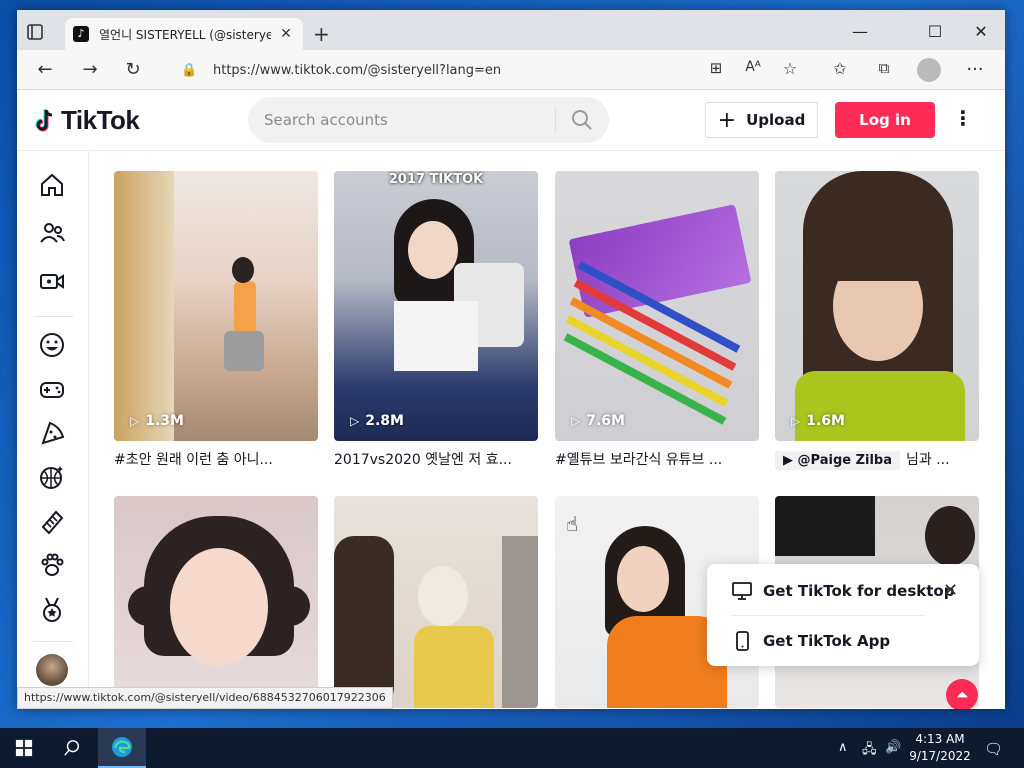 The height and width of the screenshot is (768, 1024). What do you see at coordinates (244, 351) in the screenshot?
I see `skirt-shape` at bounding box center [244, 351].